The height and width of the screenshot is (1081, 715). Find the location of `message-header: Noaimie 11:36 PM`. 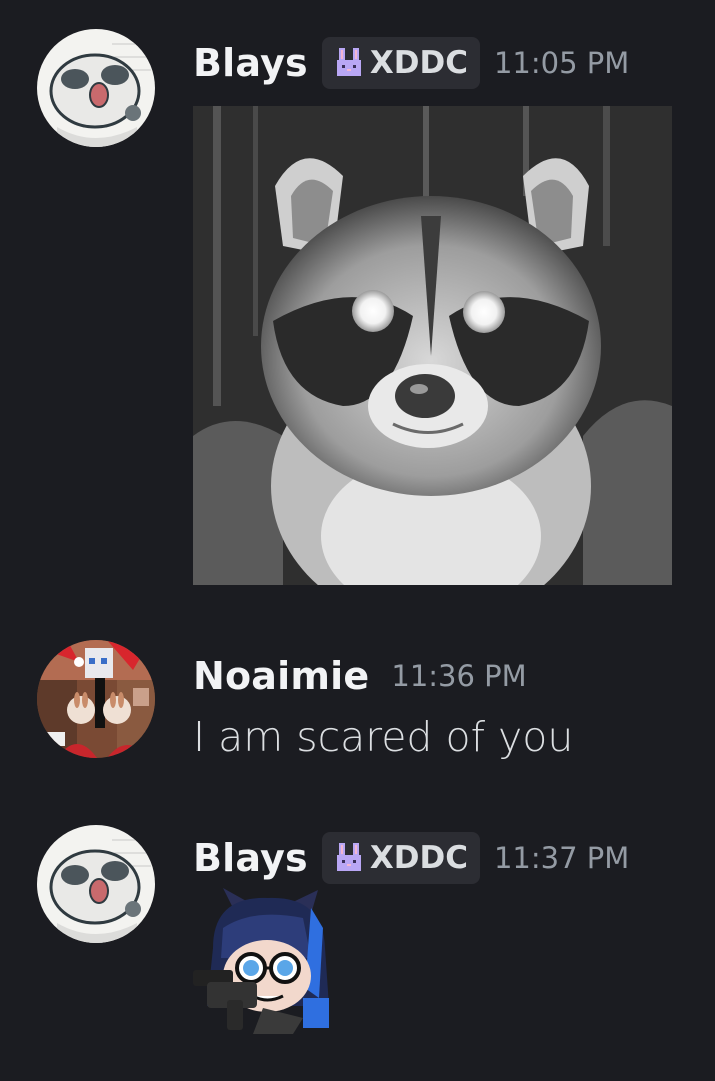

message-header: Noaimie 11:36 PM is located at coordinates (360, 676).